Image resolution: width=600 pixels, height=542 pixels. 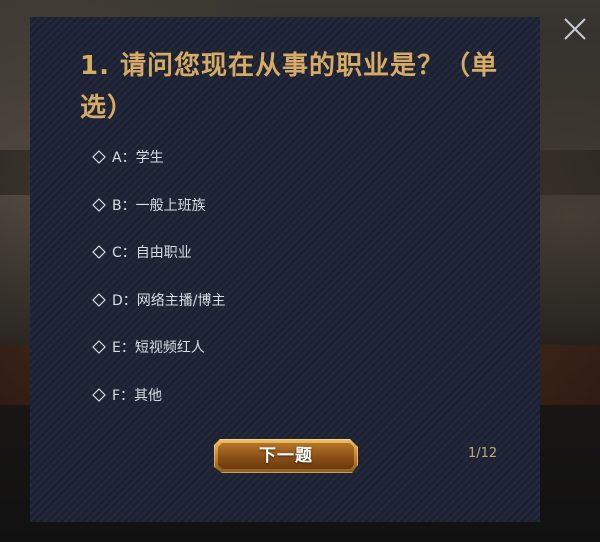 What do you see at coordinates (152, 253) in the screenshot?
I see `option-label: C：自由职业` at bounding box center [152, 253].